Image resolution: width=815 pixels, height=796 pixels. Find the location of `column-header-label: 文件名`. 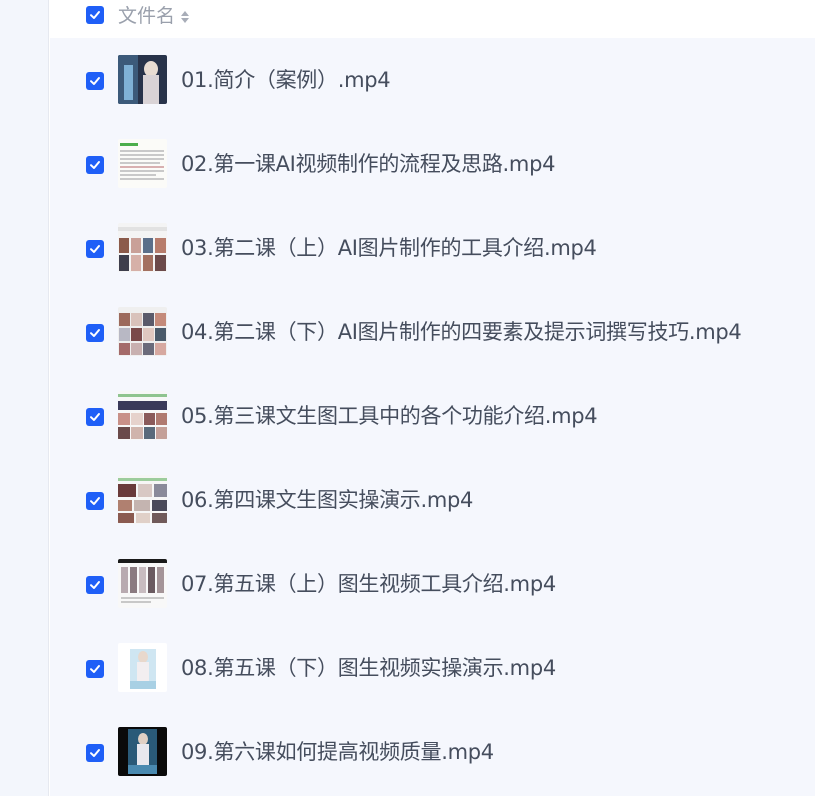

column-header-label: 文件名 is located at coordinates (147, 16).